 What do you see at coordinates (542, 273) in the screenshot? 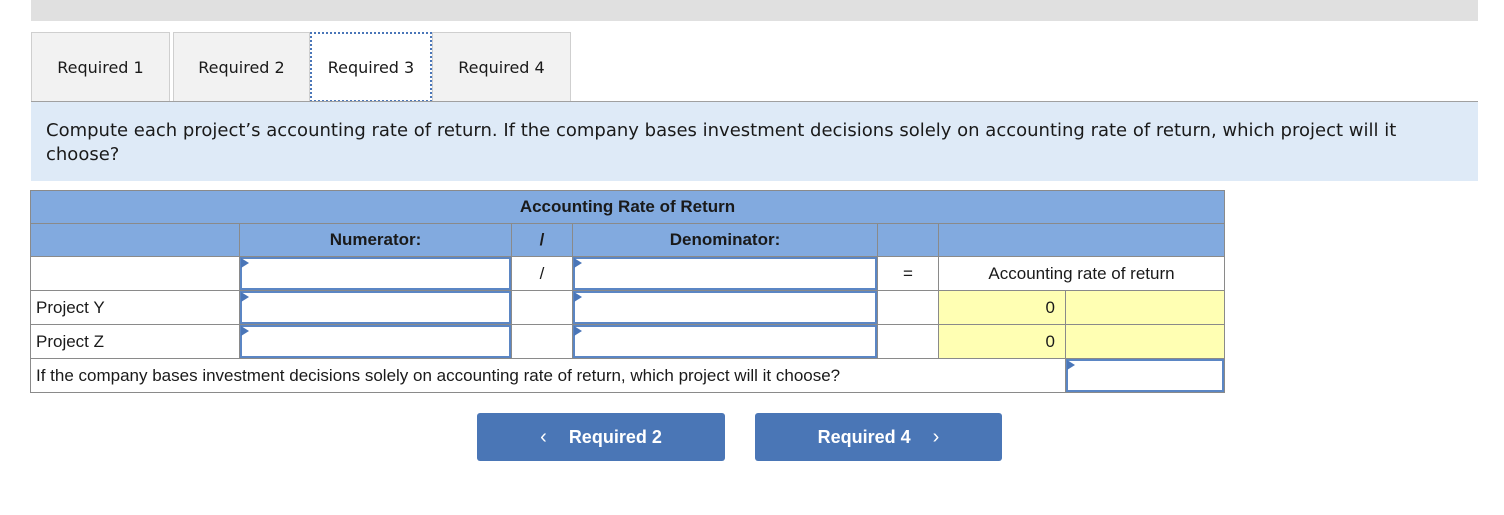
I see `formula-slash: /` at bounding box center [542, 273].